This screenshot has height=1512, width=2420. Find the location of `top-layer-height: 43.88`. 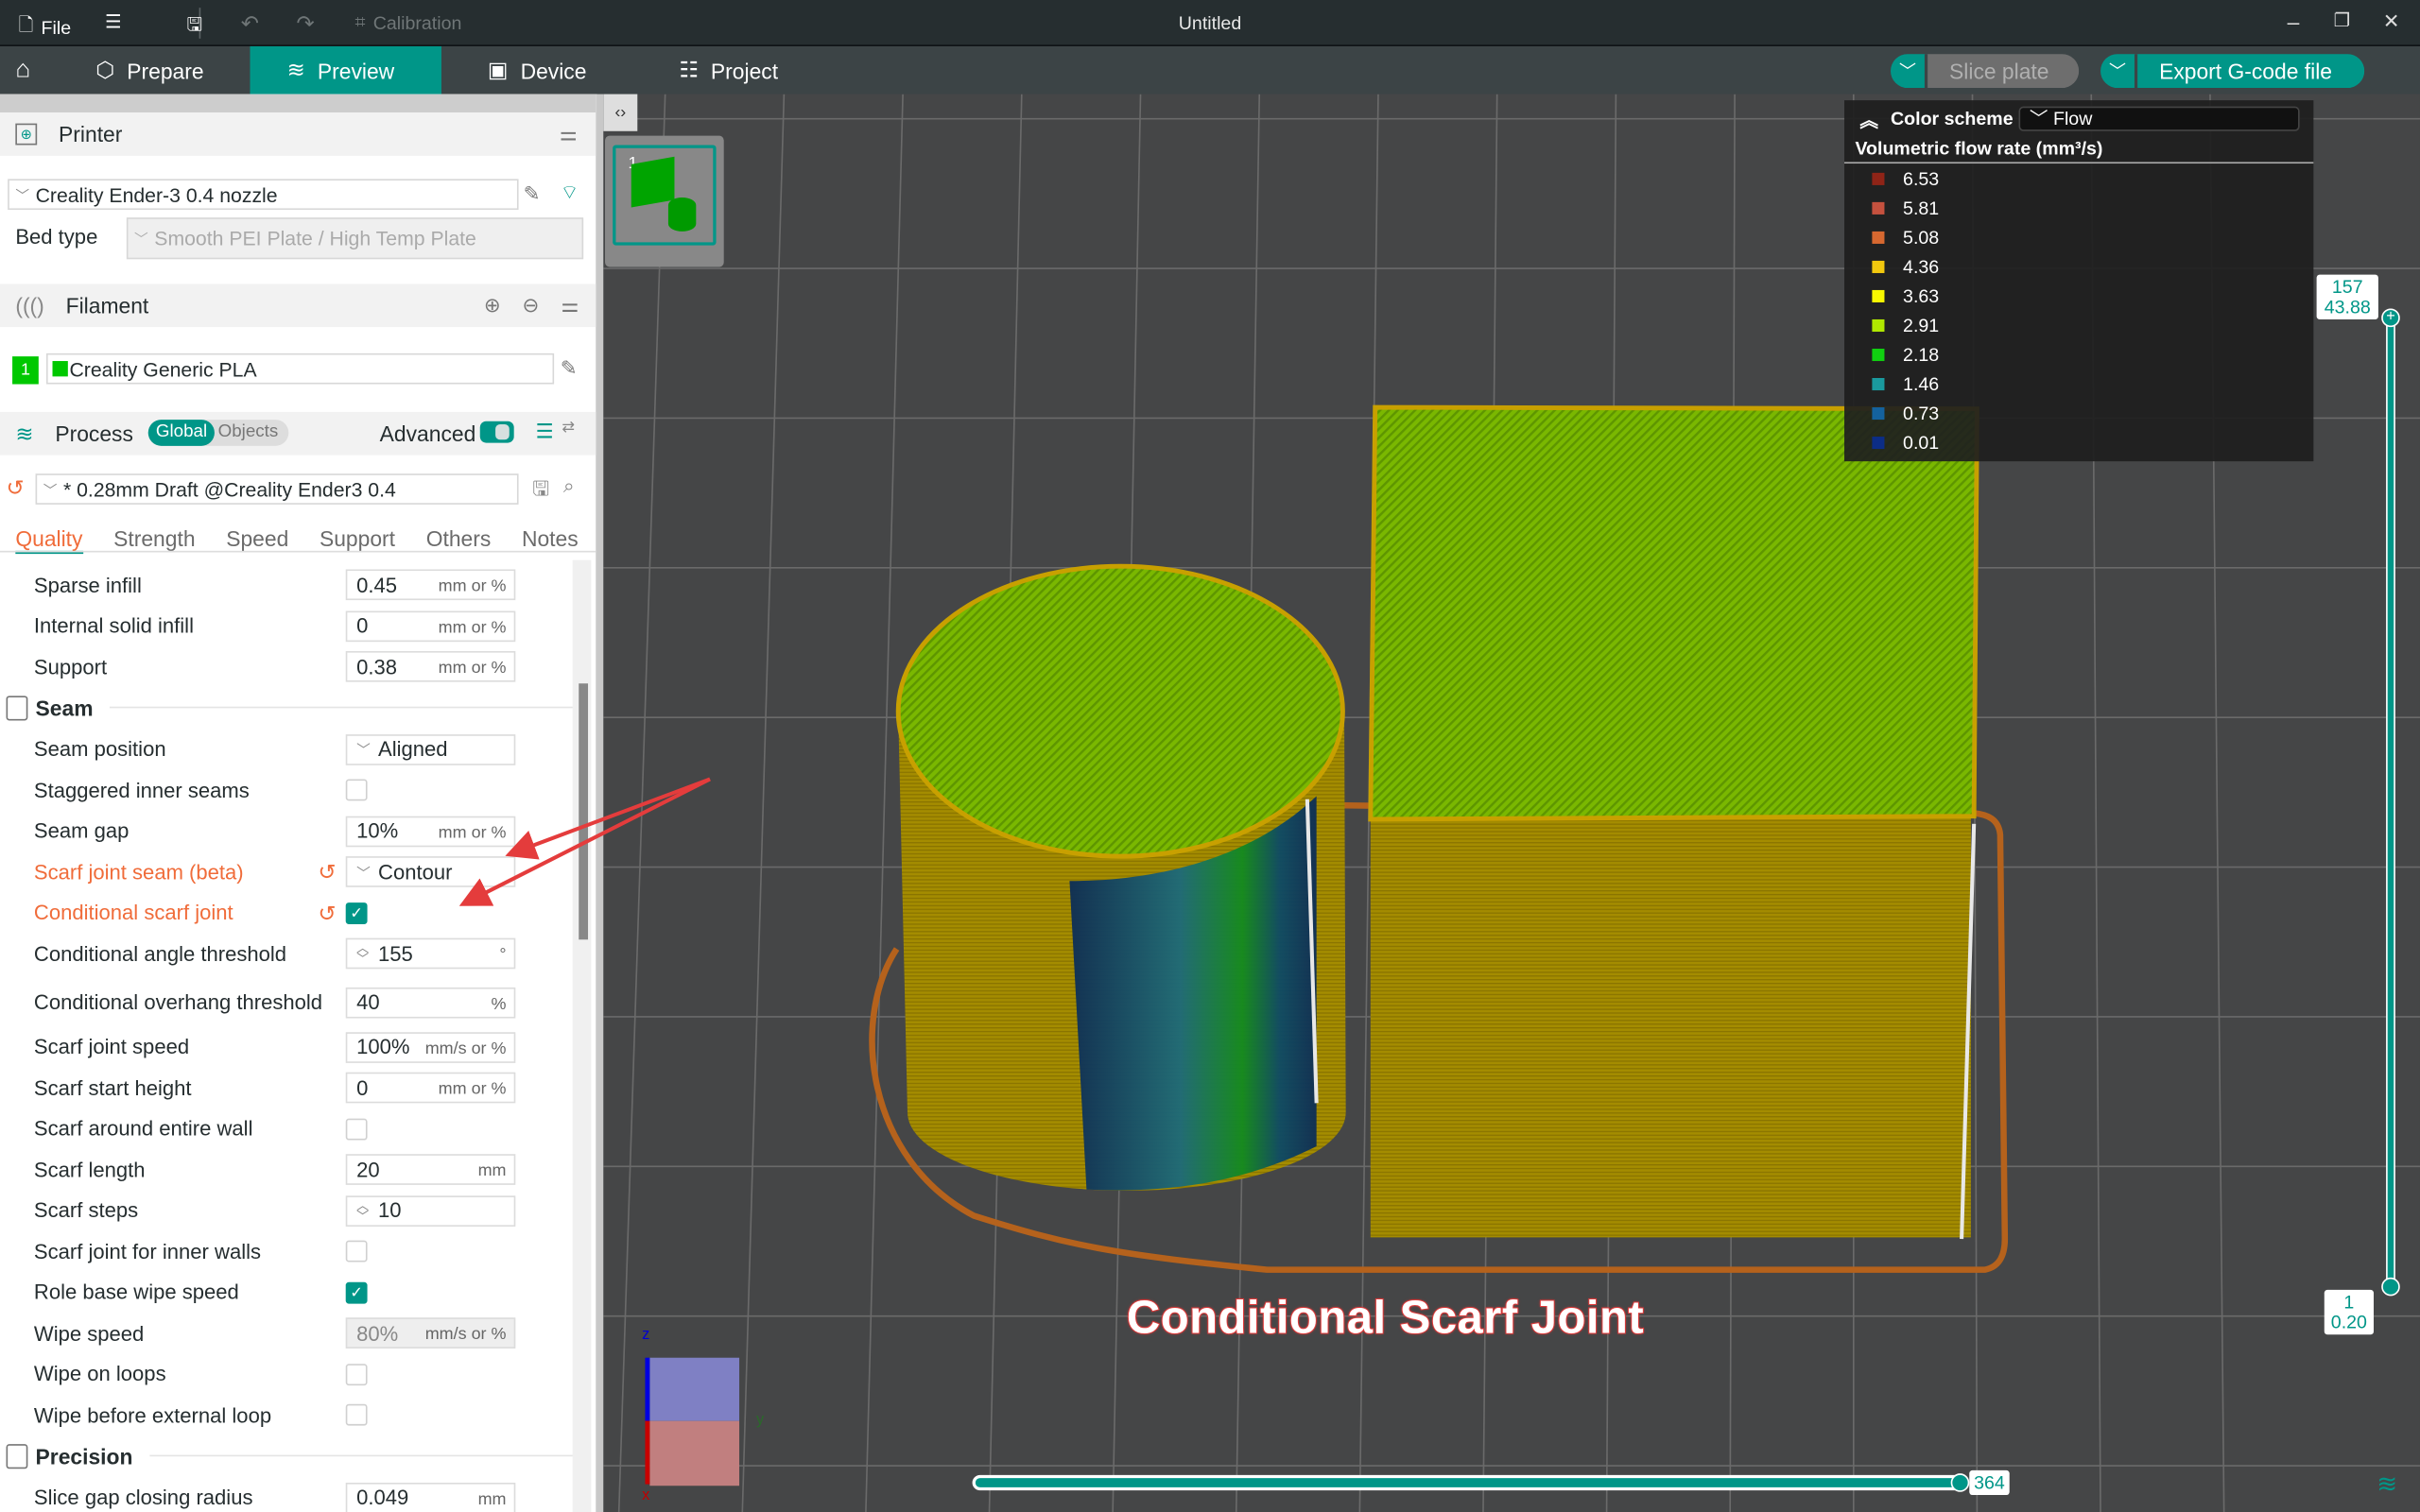

top-layer-height: 43.88 is located at coordinates (2347, 307).